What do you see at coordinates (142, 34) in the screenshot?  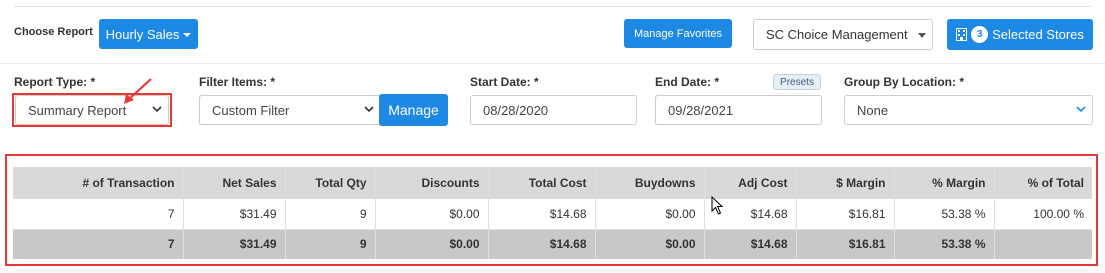 I see `hourly-sales-label: Hourly Sales` at bounding box center [142, 34].